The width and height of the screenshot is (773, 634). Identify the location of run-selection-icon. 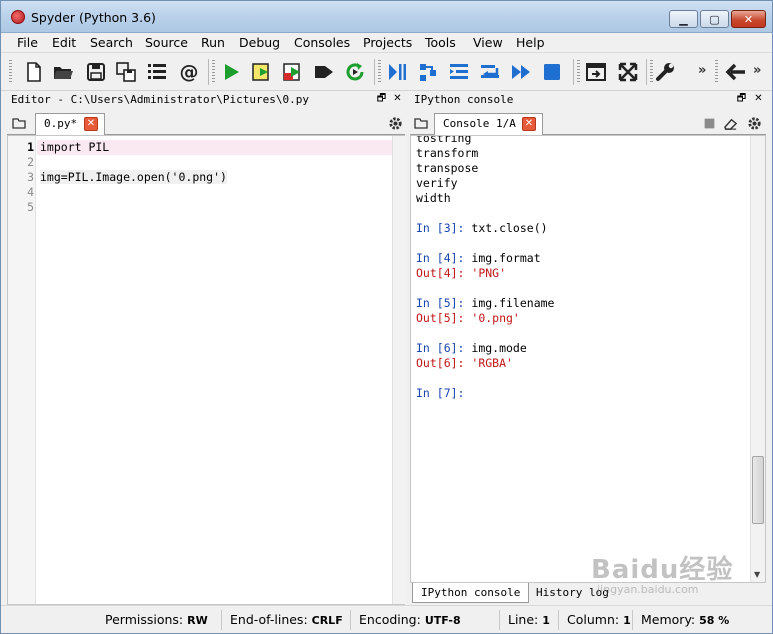
(324, 72).